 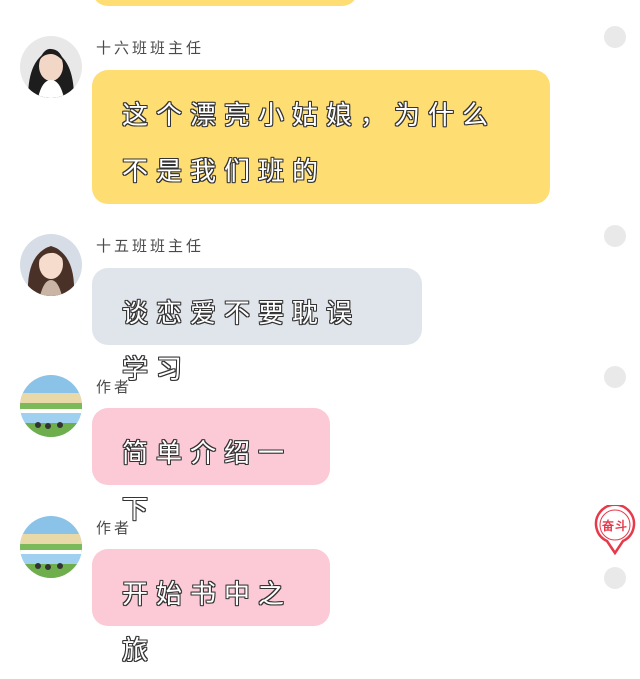 I want to click on message-bubble: 谈恋爱不要耽误学习, so click(x=257, y=326).